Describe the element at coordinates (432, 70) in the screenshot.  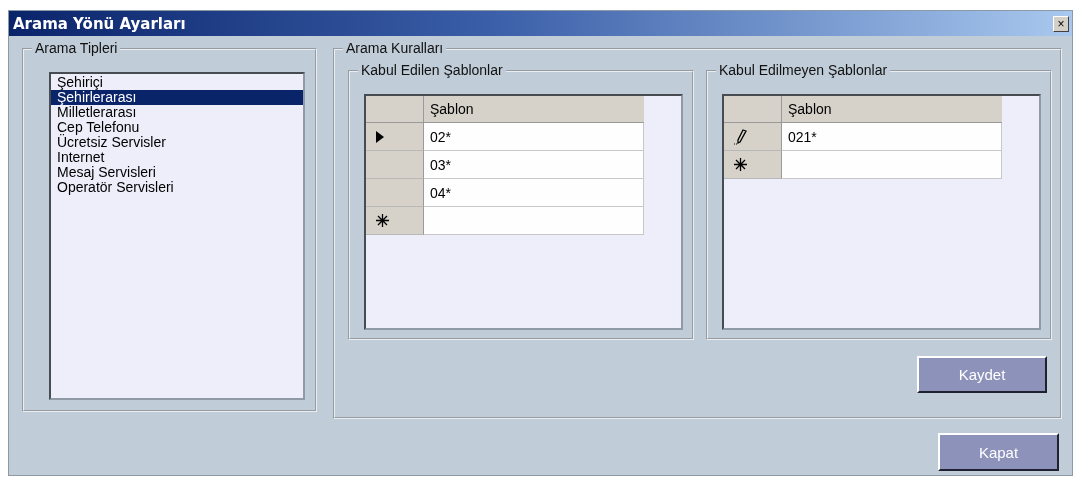
I see `group-title: Kabul Edilen Şablonlar` at that location.